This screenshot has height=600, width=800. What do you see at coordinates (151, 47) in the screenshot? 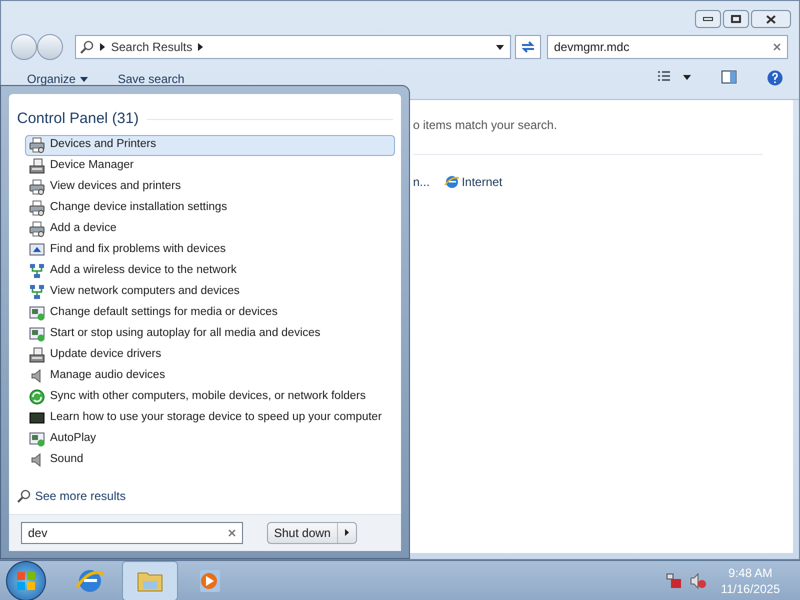
I see `breadcrumb: Search Results` at bounding box center [151, 47].